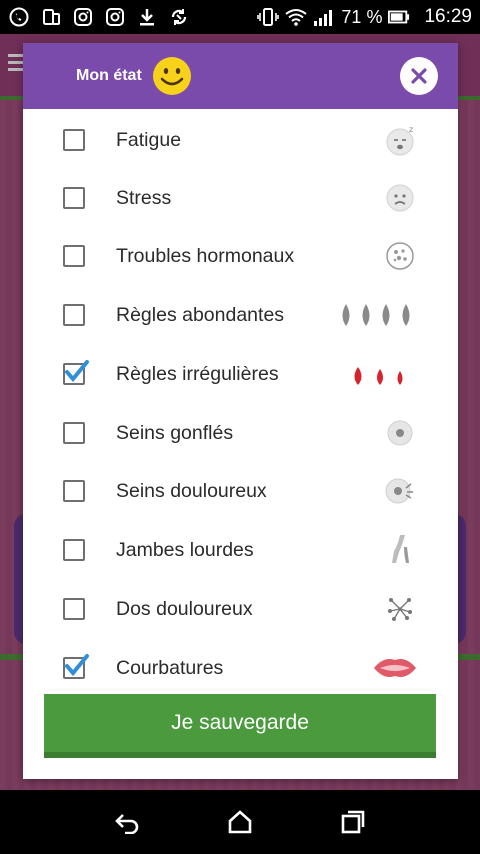  I want to click on close-icon, so click(419, 76).